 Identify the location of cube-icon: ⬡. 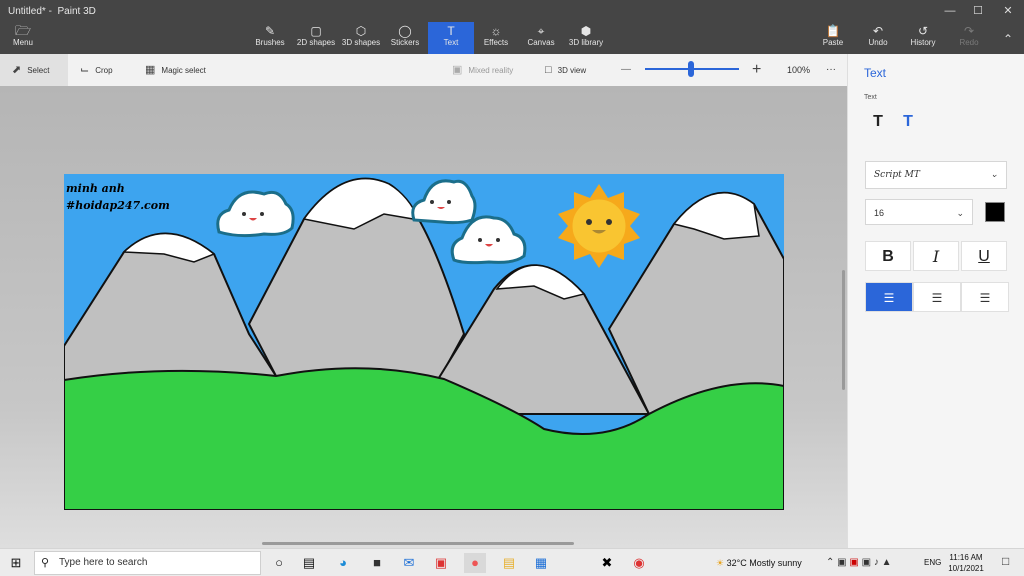
(361, 31).